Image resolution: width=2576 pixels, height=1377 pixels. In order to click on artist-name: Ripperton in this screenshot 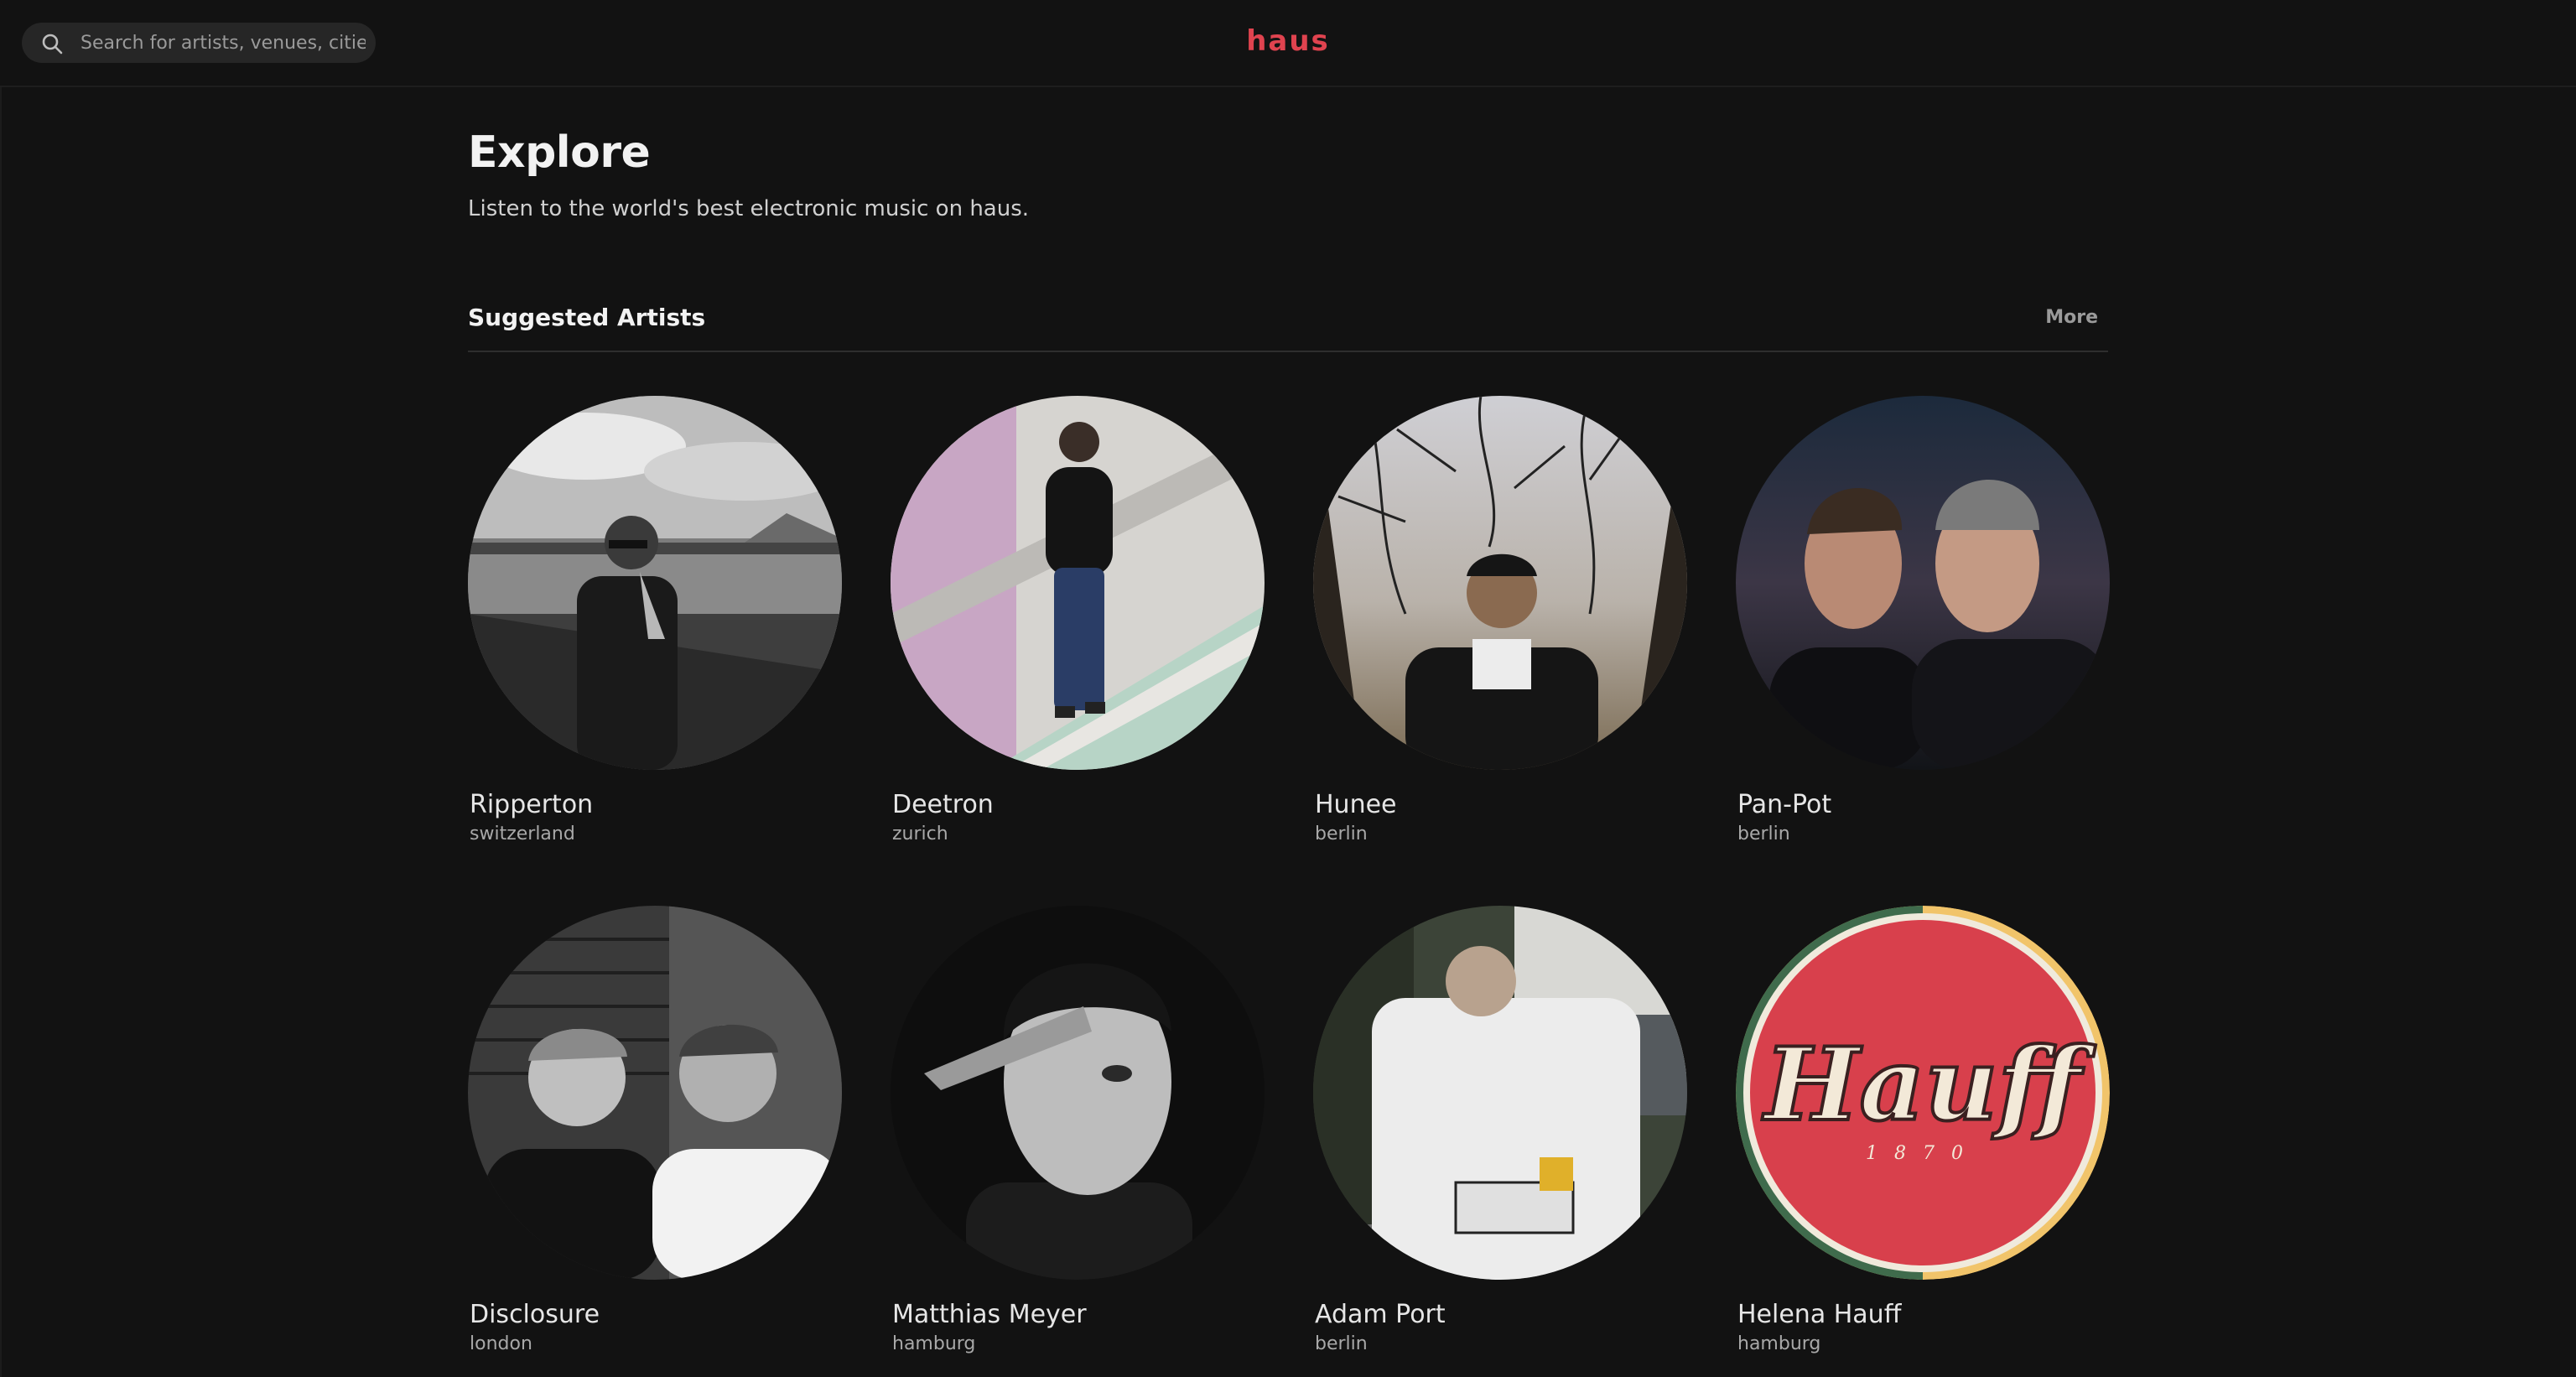, I will do `click(532, 804)`.